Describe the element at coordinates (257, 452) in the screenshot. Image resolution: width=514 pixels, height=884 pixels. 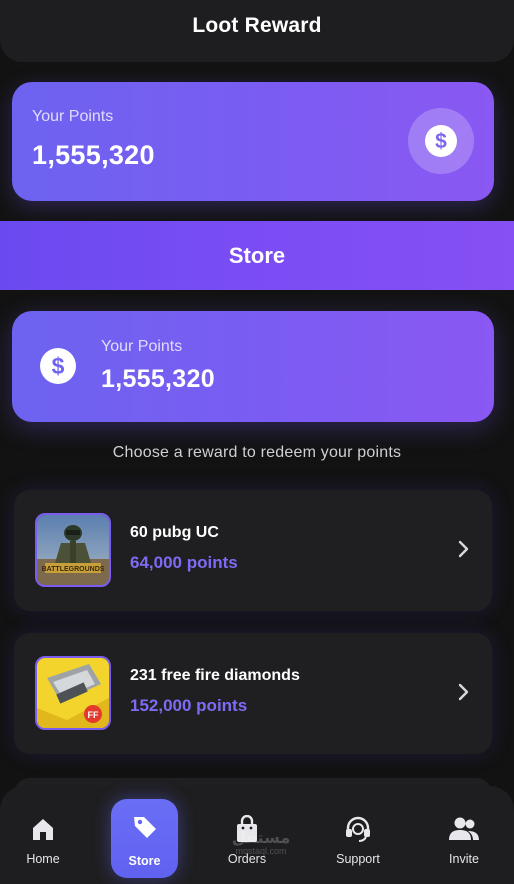
I see `redeem-prompt: Choose a reward to redeem your points` at that location.